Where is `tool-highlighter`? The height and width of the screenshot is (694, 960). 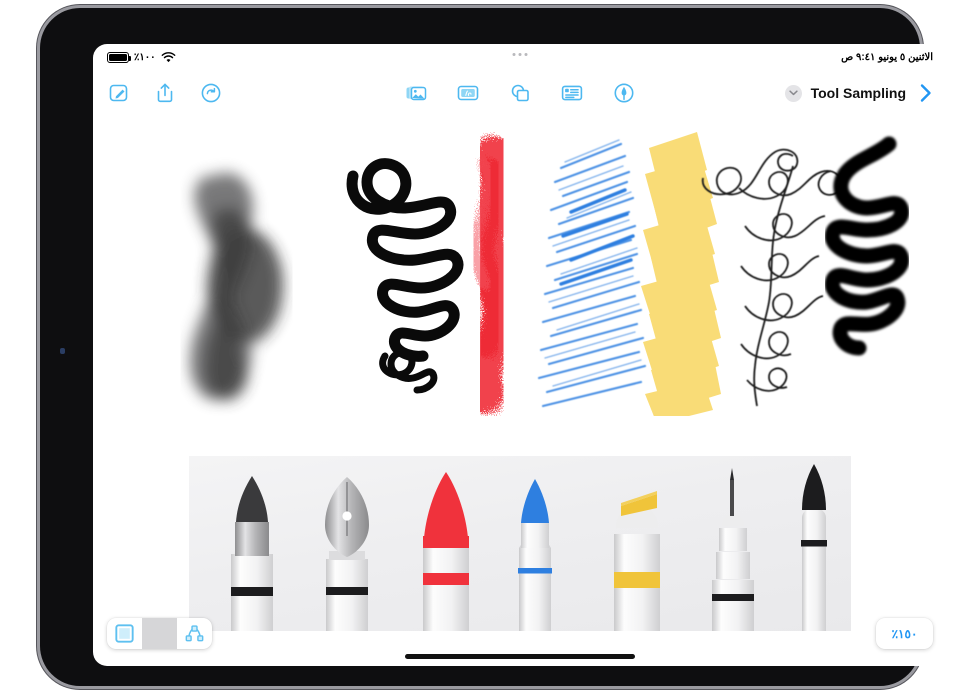 tool-highlighter is located at coordinates (637, 570).